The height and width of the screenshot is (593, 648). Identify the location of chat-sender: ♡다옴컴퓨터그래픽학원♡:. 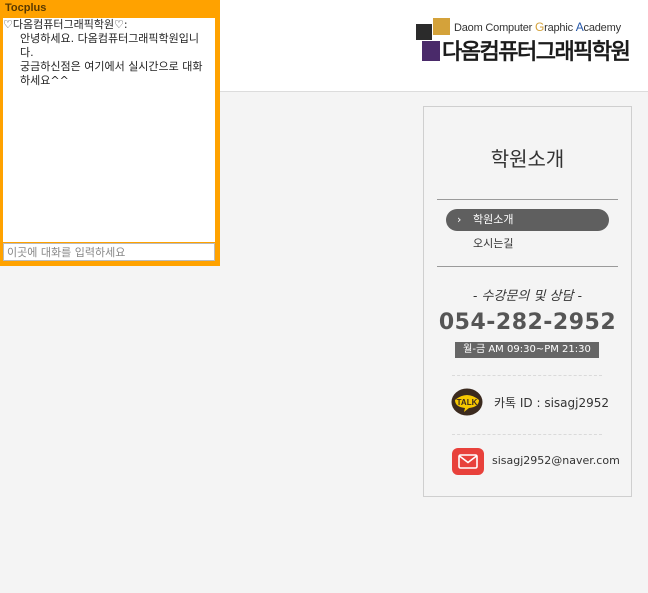
(65, 24).